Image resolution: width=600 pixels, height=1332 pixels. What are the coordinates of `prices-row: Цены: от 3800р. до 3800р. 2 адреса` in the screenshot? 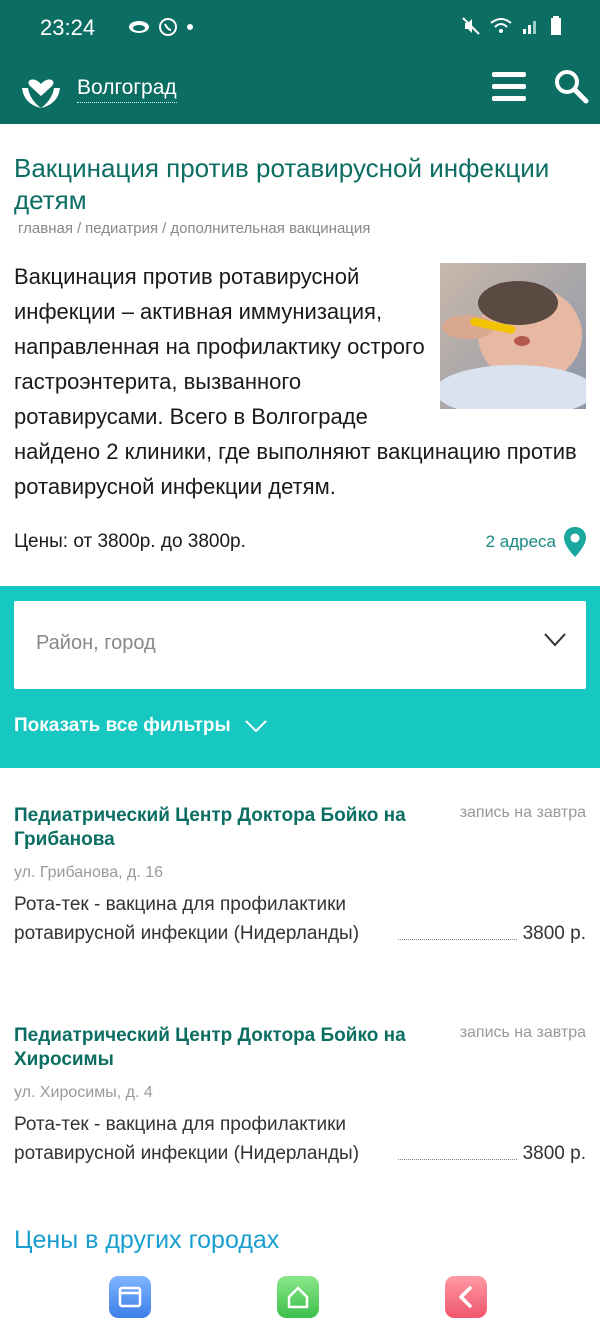 It's located at (300, 542).